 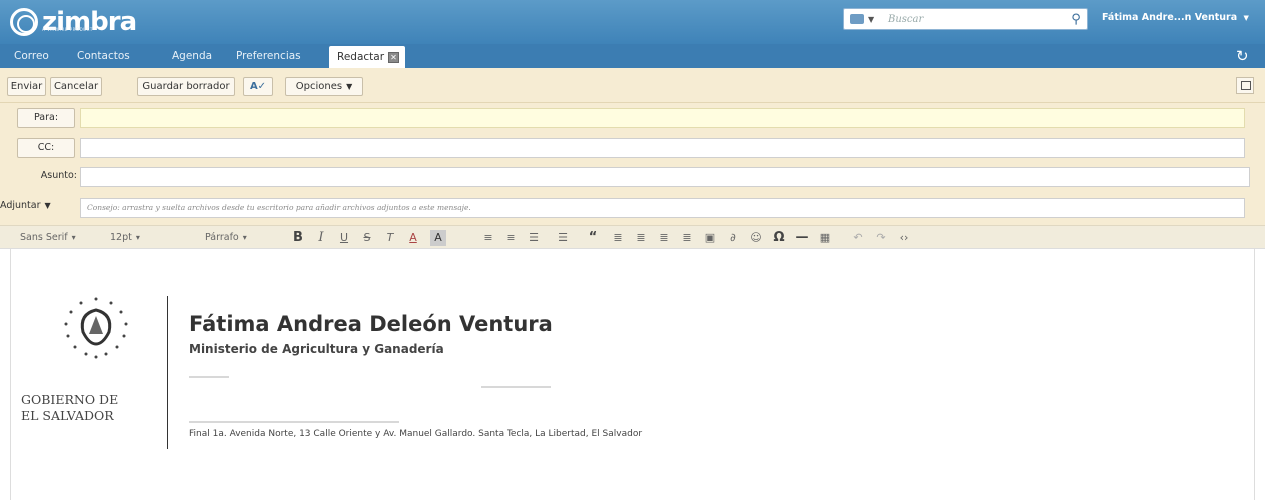 I want to click on options-label: Opciones, so click(x=319, y=86).